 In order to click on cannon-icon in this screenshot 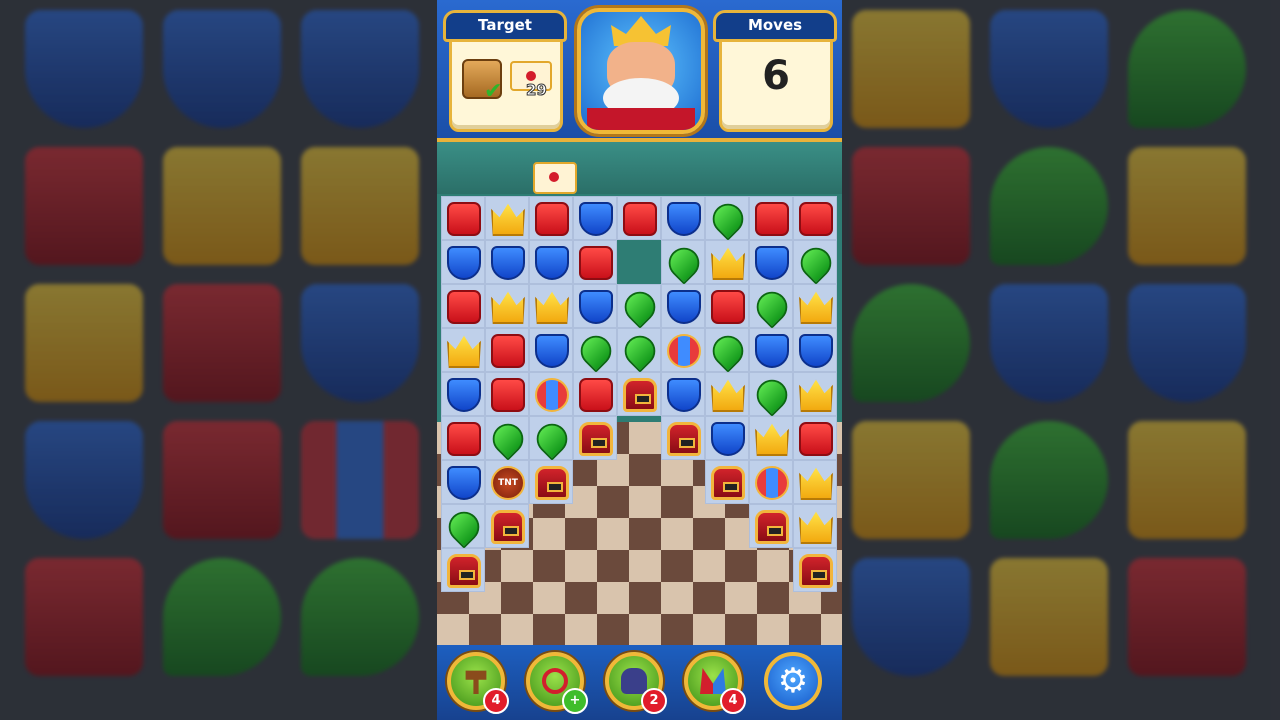, I will do `click(634, 681)`.